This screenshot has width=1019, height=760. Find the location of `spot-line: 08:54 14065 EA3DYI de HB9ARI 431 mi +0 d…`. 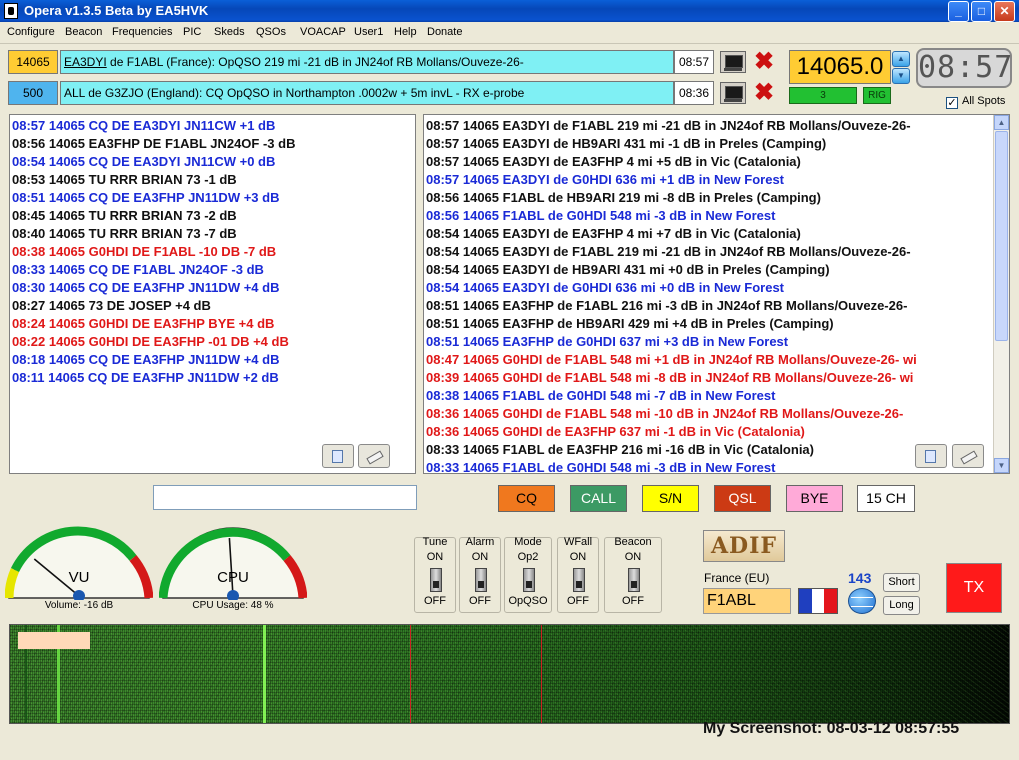

spot-line: 08:54 14065 EA3DYI de HB9ARI 431 mi +0 d… is located at coordinates (716, 270).